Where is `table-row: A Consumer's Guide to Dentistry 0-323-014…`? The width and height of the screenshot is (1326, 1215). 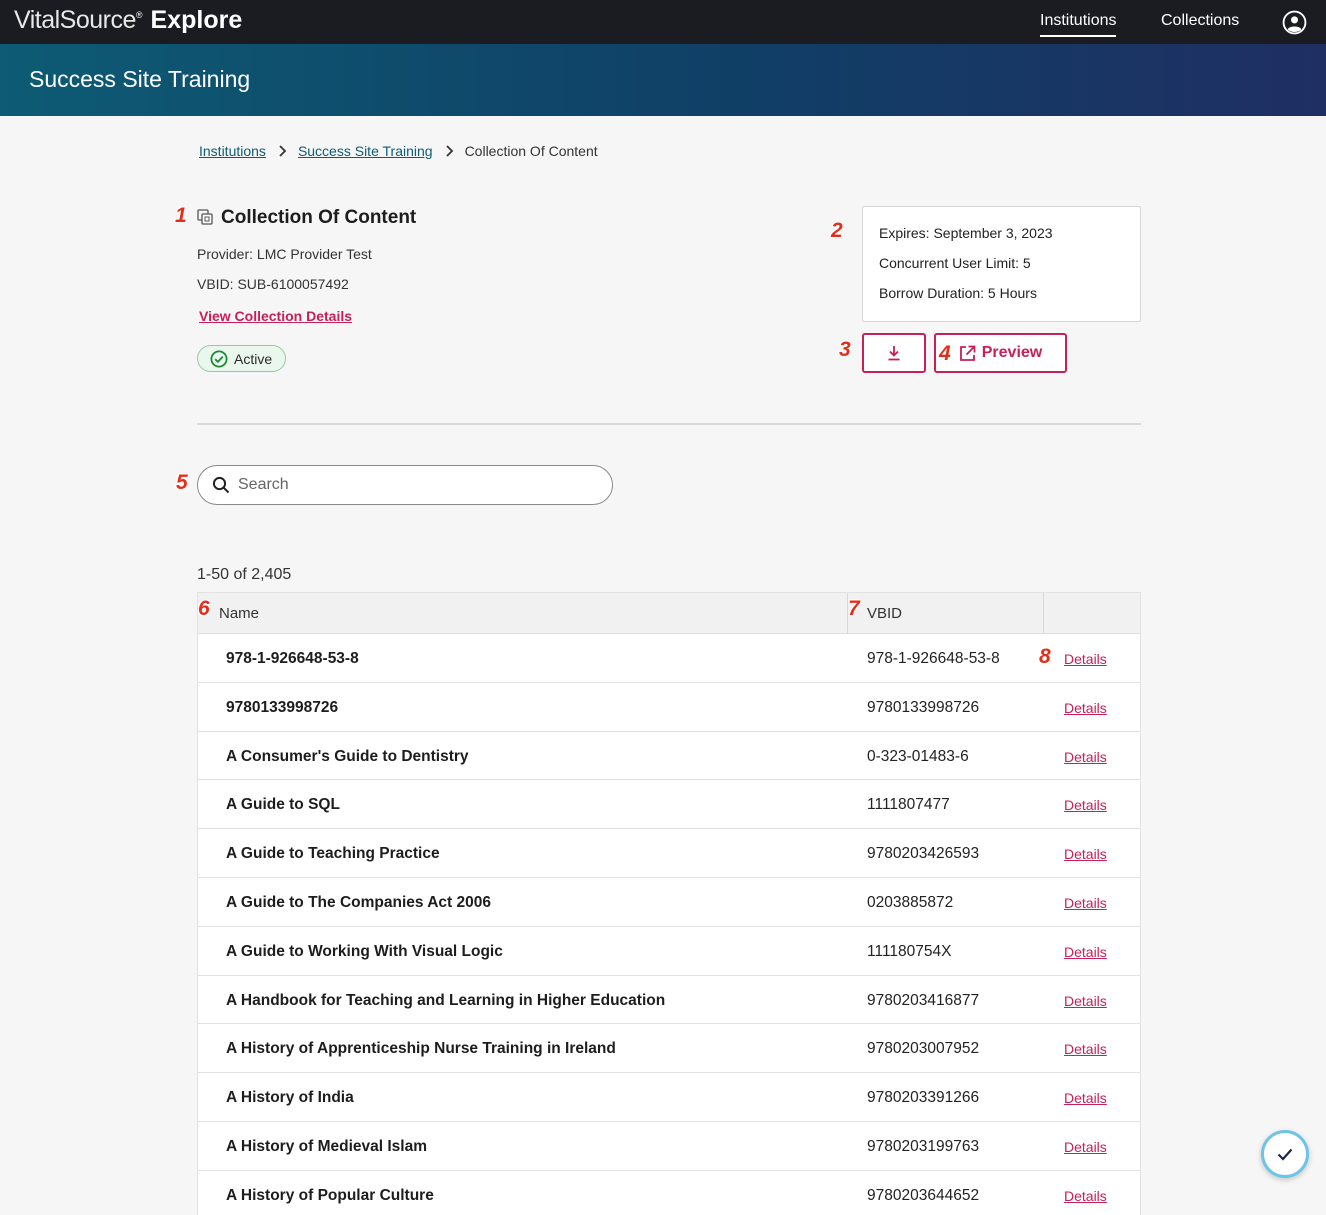
table-row: A Consumer's Guide to Dentistry 0-323-014… is located at coordinates (669, 756).